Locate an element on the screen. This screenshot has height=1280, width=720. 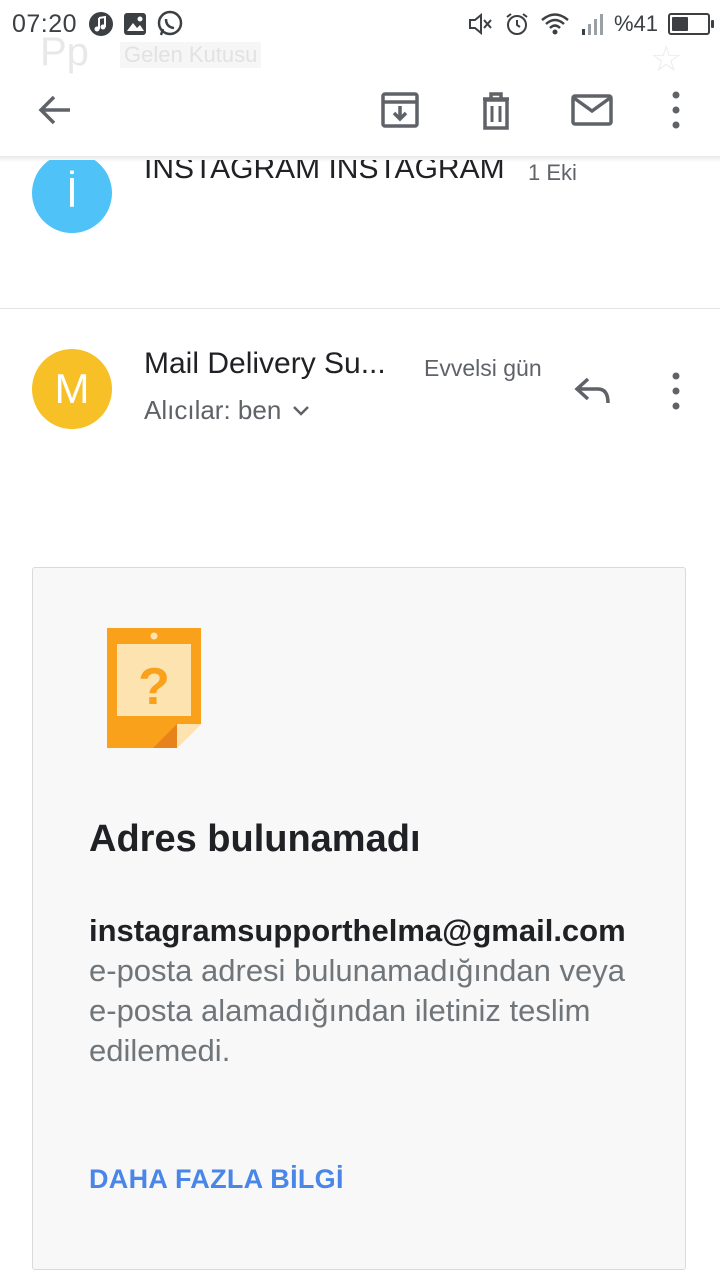
toolbar is located at coordinates (360, 110).